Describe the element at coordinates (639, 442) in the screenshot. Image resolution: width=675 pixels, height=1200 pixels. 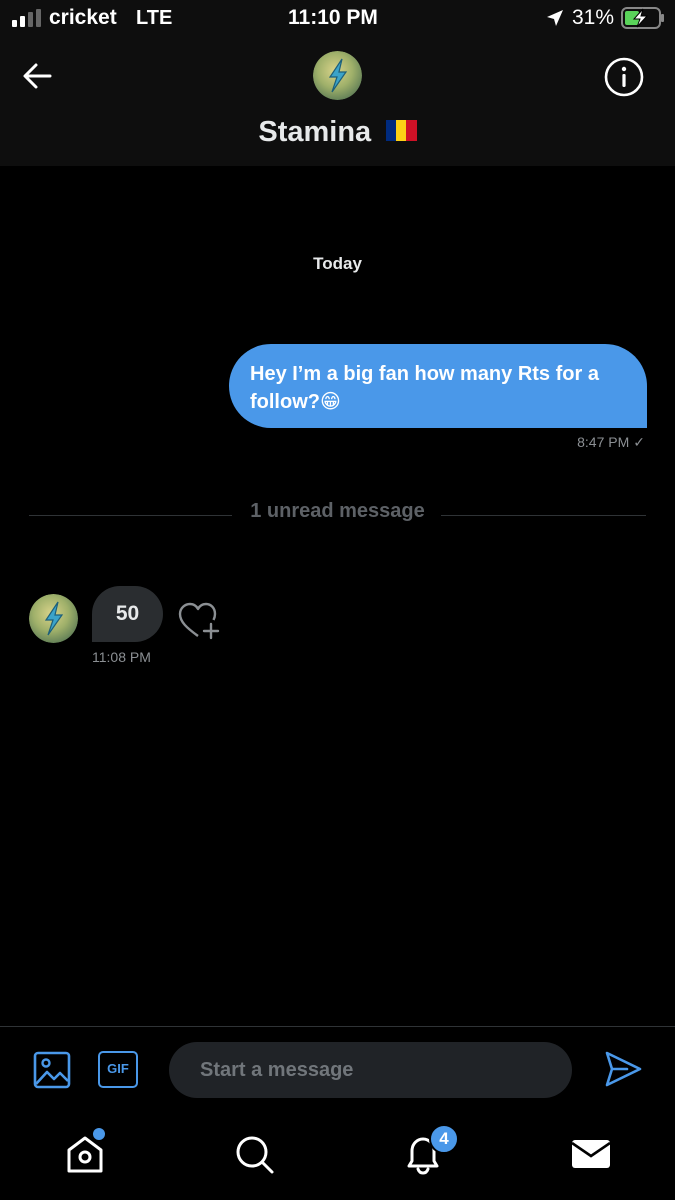
I see `check-icon: ✓` at that location.